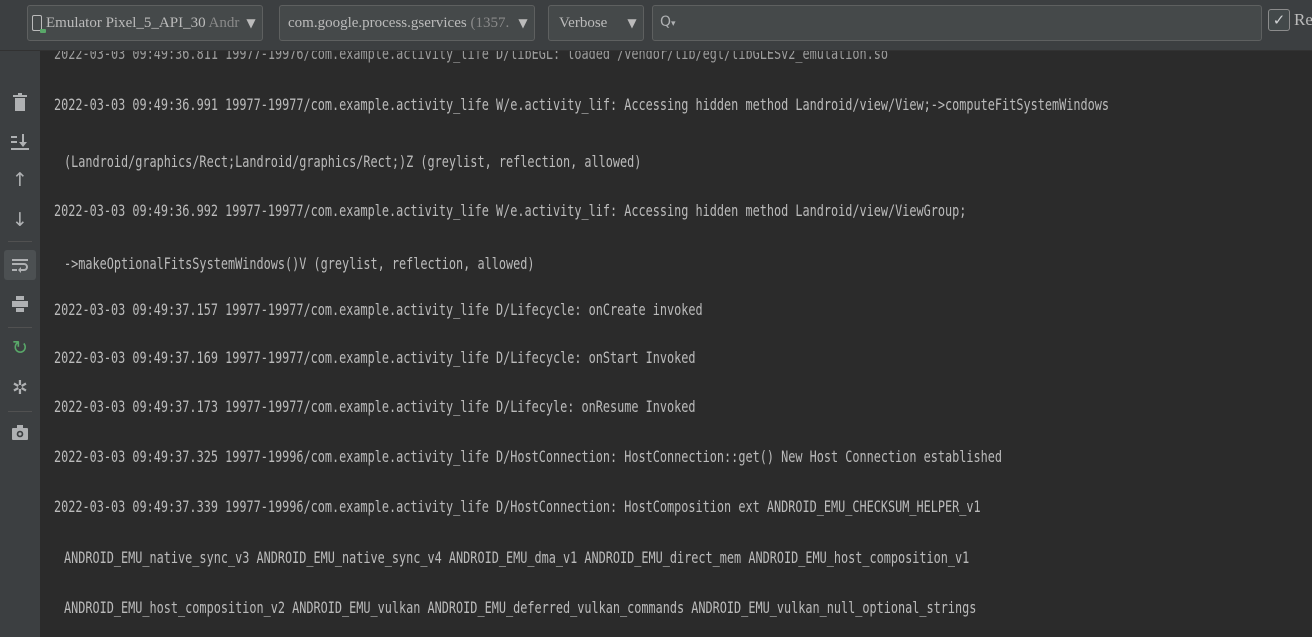 The height and width of the screenshot is (637, 1312). I want to click on process-selector: com.google.process.gservices (1357. ▼, so click(407, 23).